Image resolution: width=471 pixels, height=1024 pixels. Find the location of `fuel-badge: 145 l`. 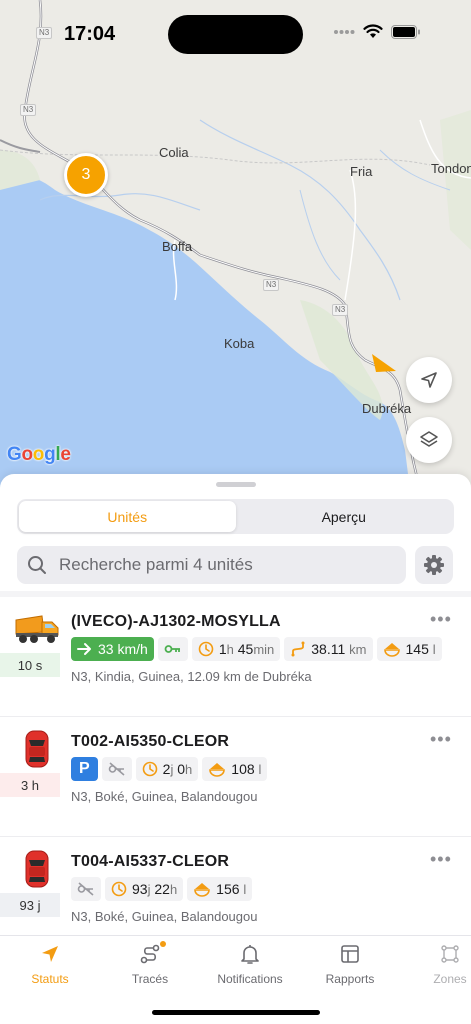

fuel-badge: 145 l is located at coordinates (409, 649).